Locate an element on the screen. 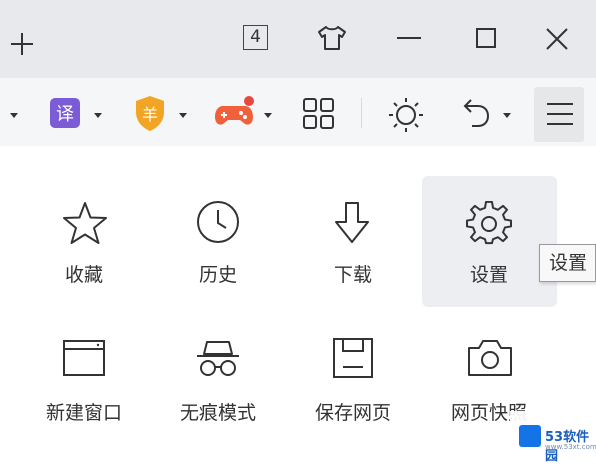  clock-icon is located at coordinates (218, 222).